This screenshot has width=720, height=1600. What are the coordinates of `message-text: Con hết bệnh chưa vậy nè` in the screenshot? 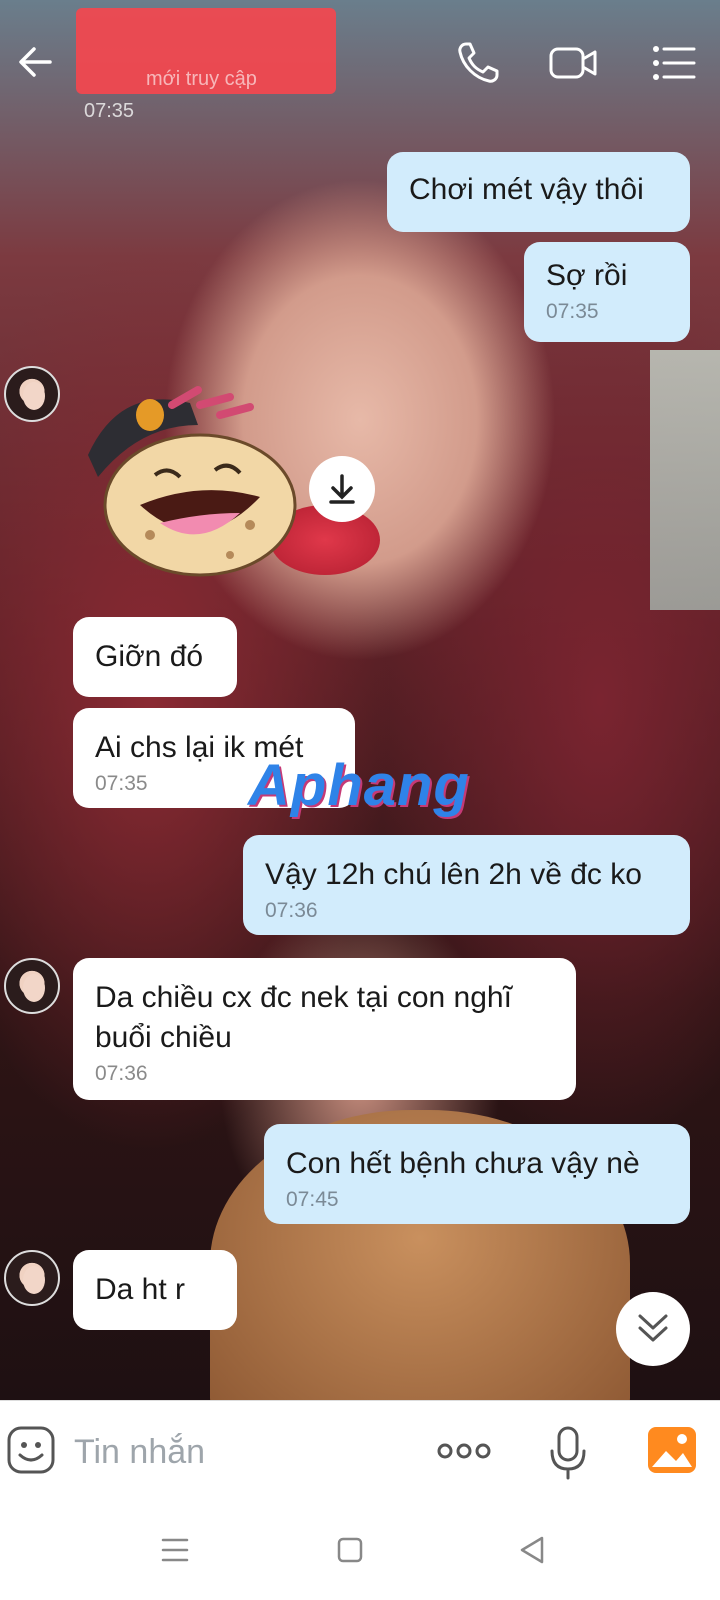 It's located at (463, 1163).